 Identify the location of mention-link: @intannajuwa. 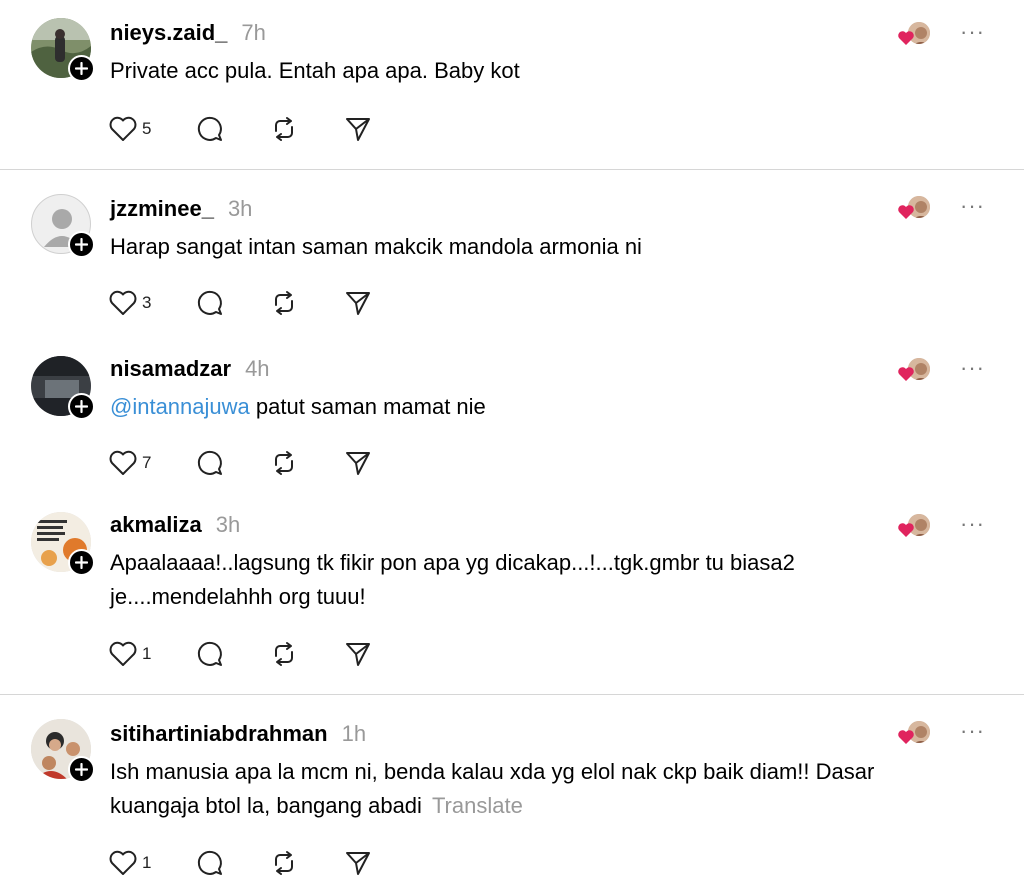
(180, 406).